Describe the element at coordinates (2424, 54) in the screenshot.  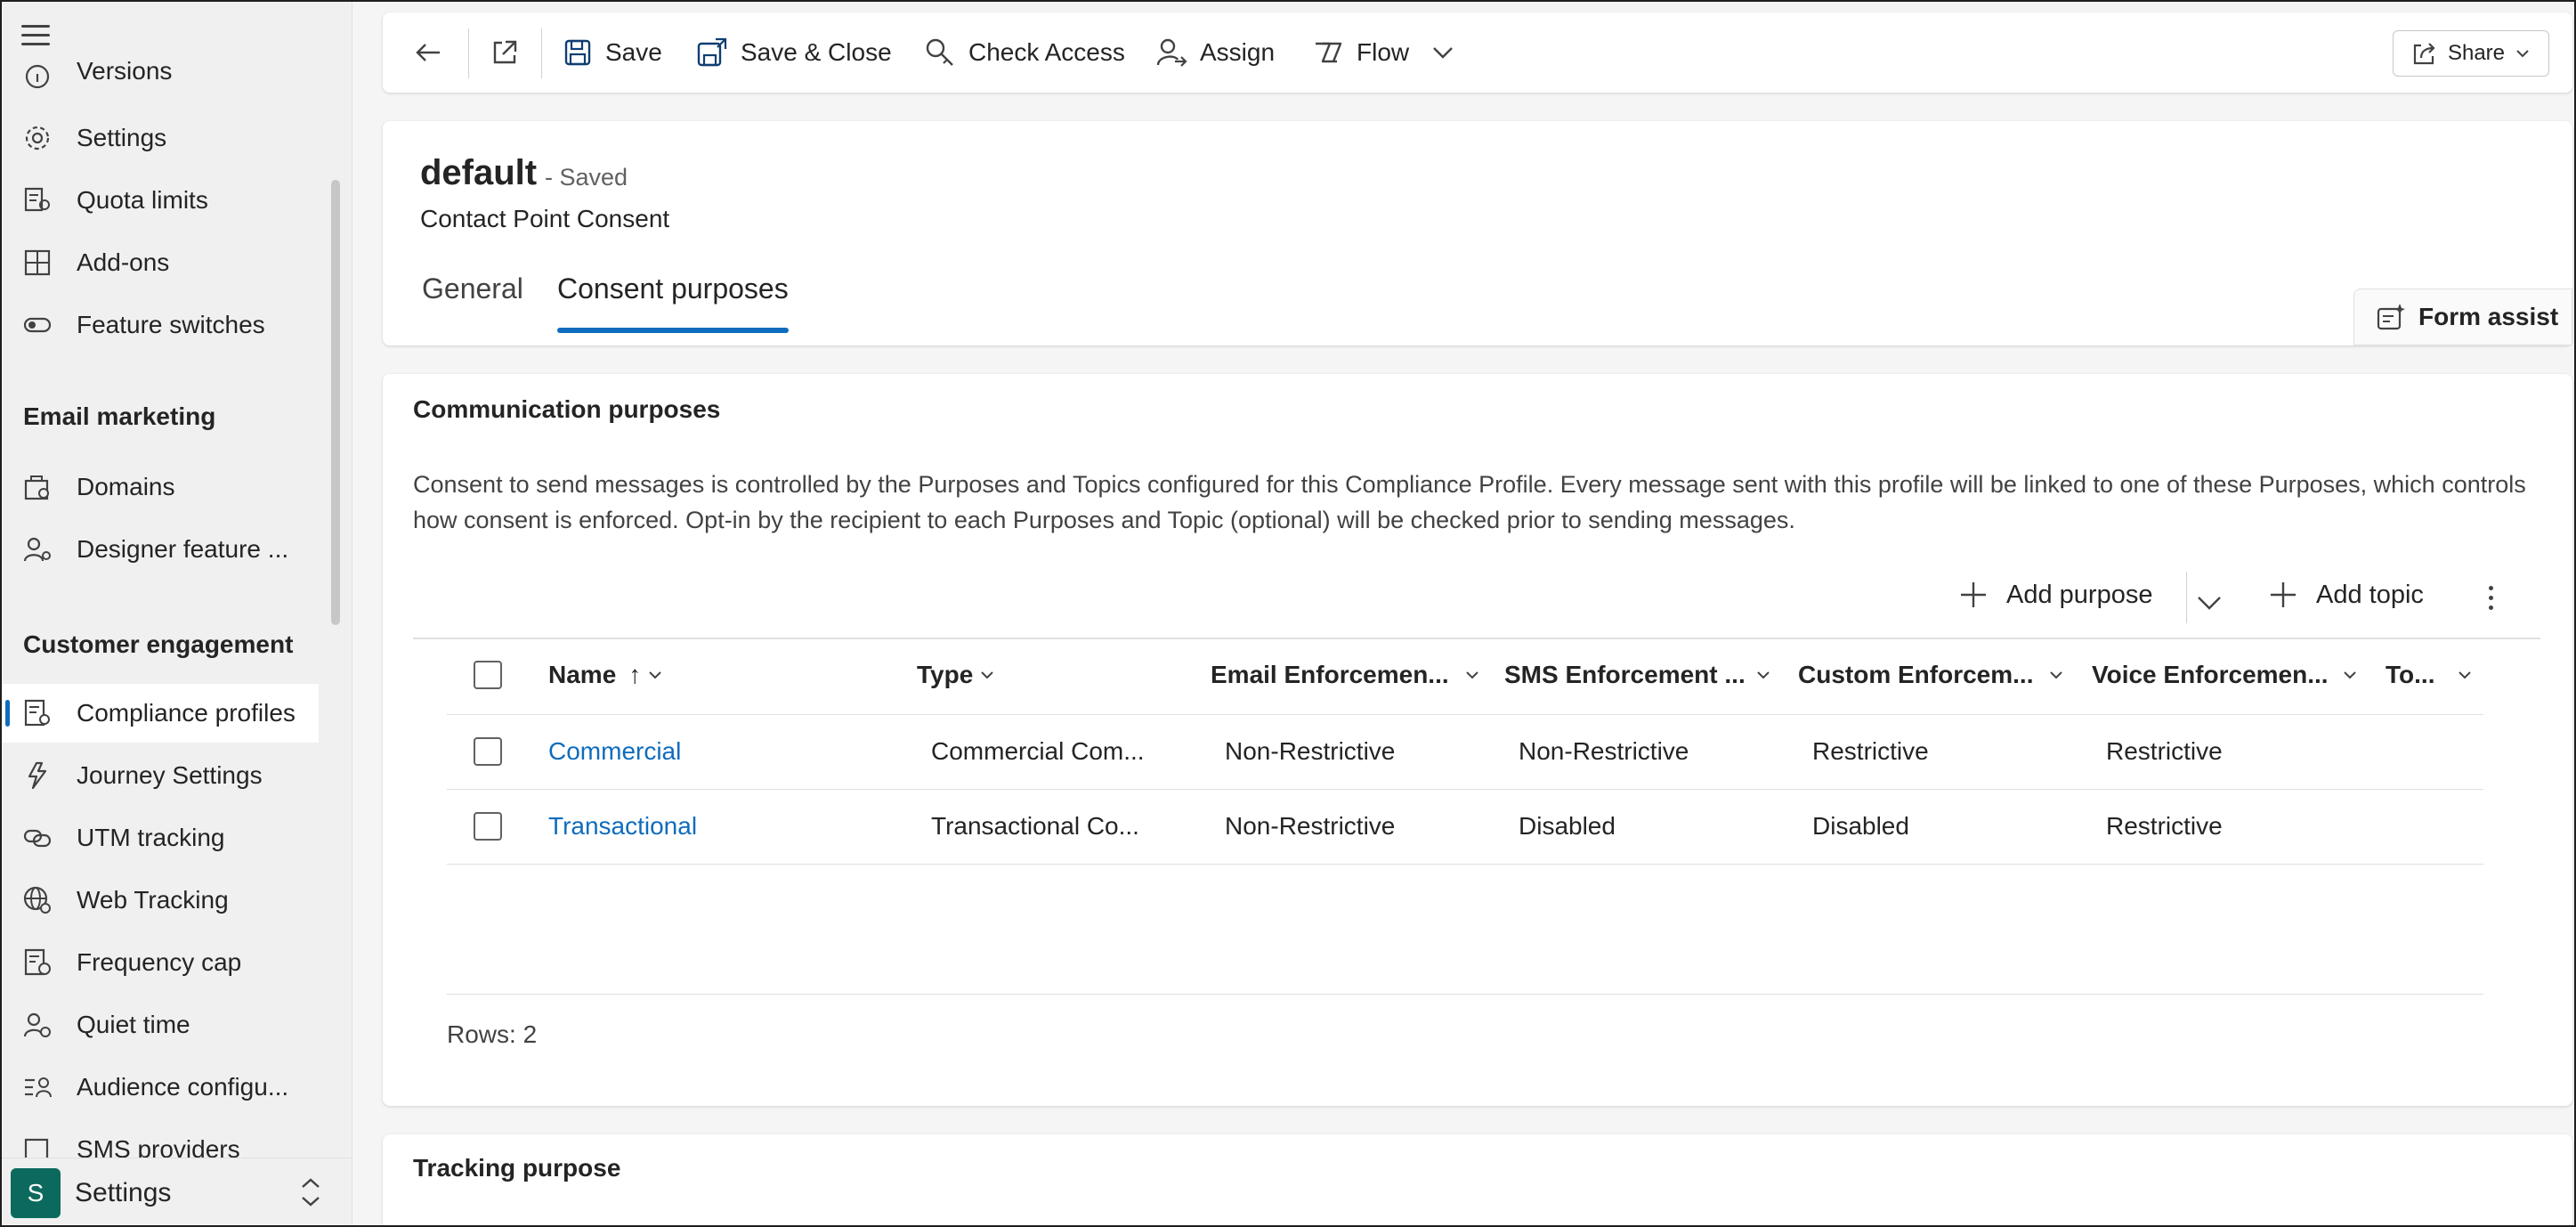
I see `share-icon` at that location.